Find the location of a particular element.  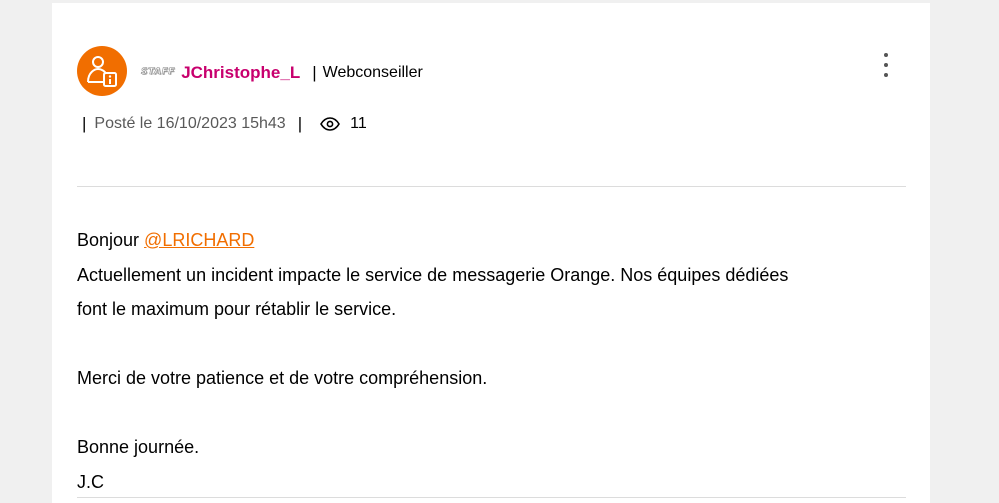

author-name-link: JChristophe_L is located at coordinates (240, 73).